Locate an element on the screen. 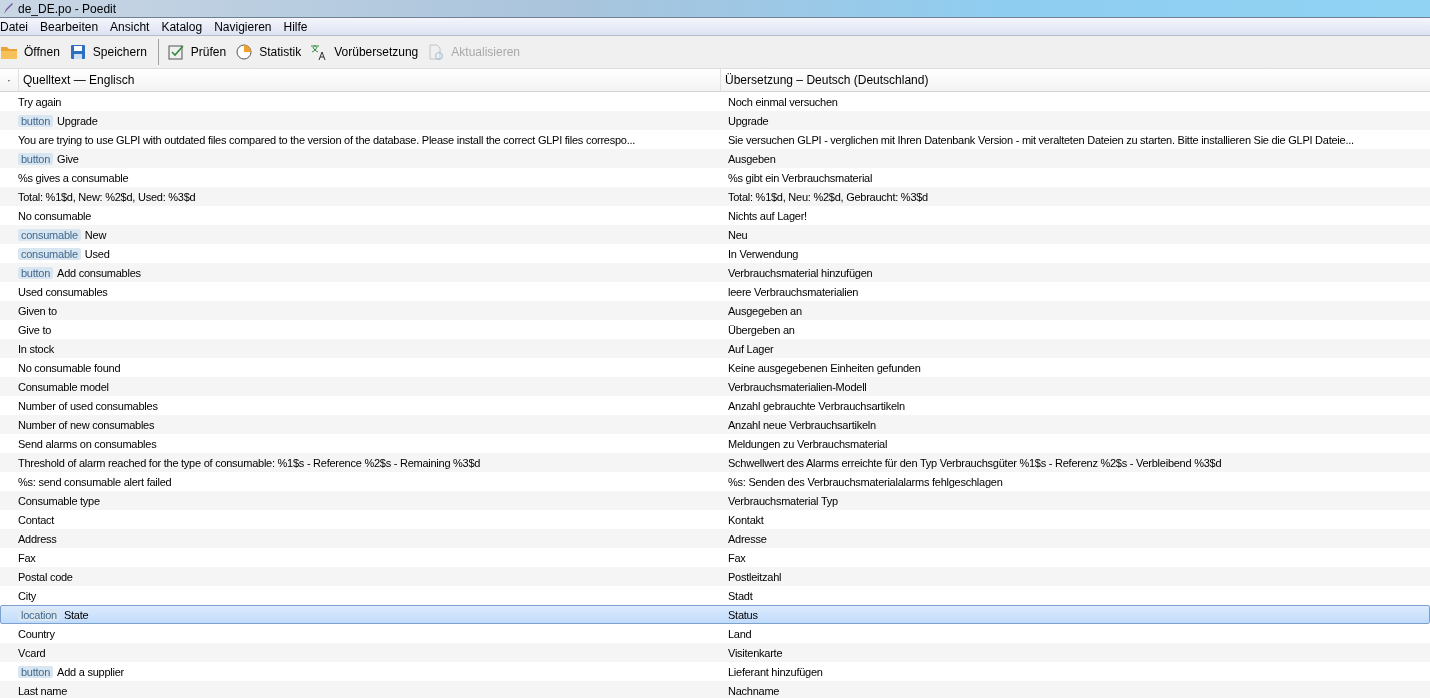 This screenshot has height=698, width=1430. translation-text: Upgrade is located at coordinates (748, 120).